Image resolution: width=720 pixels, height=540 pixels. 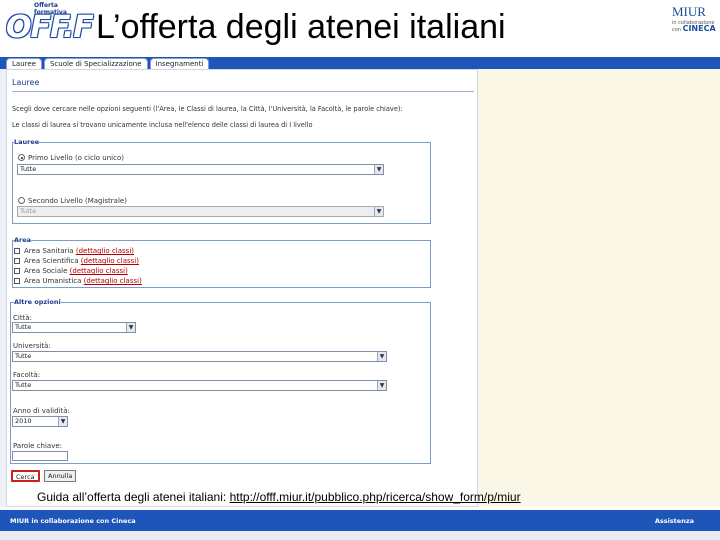 I want to click on secondo-livello-select: Tutte ▼, so click(x=200, y=211).